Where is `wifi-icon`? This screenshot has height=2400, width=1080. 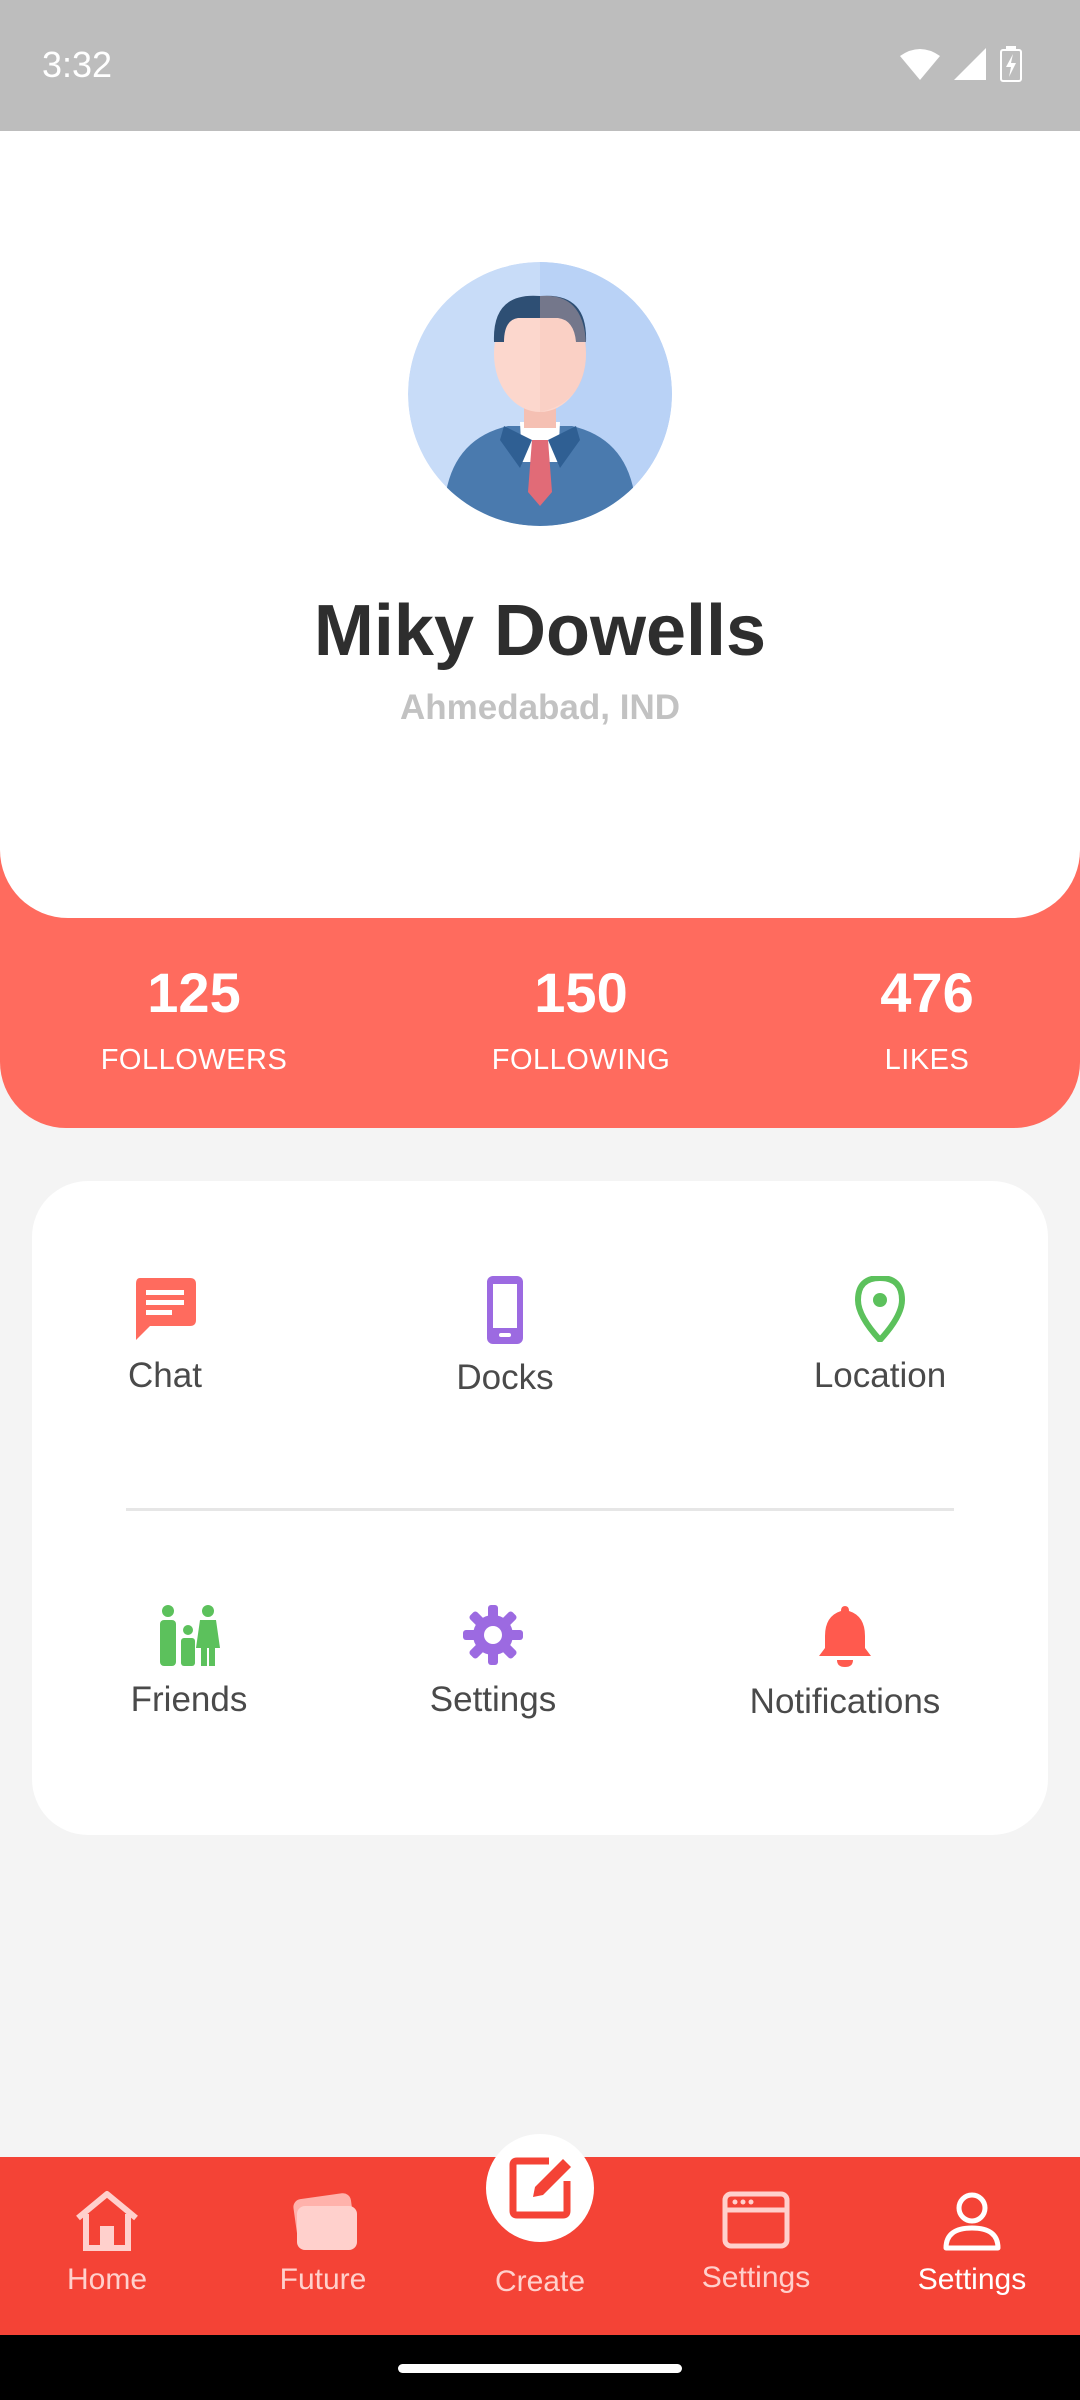
wifi-icon is located at coordinates (920, 64).